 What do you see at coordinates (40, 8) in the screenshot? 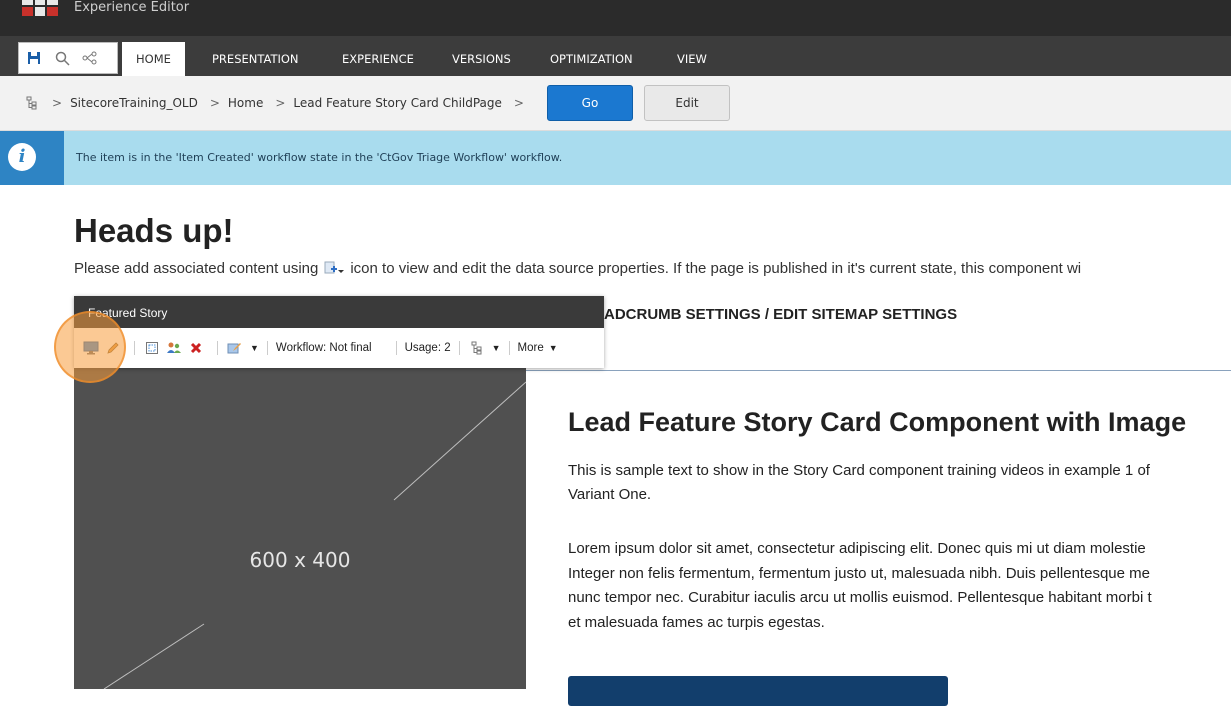
I see `sitecore-logo-icon` at bounding box center [40, 8].